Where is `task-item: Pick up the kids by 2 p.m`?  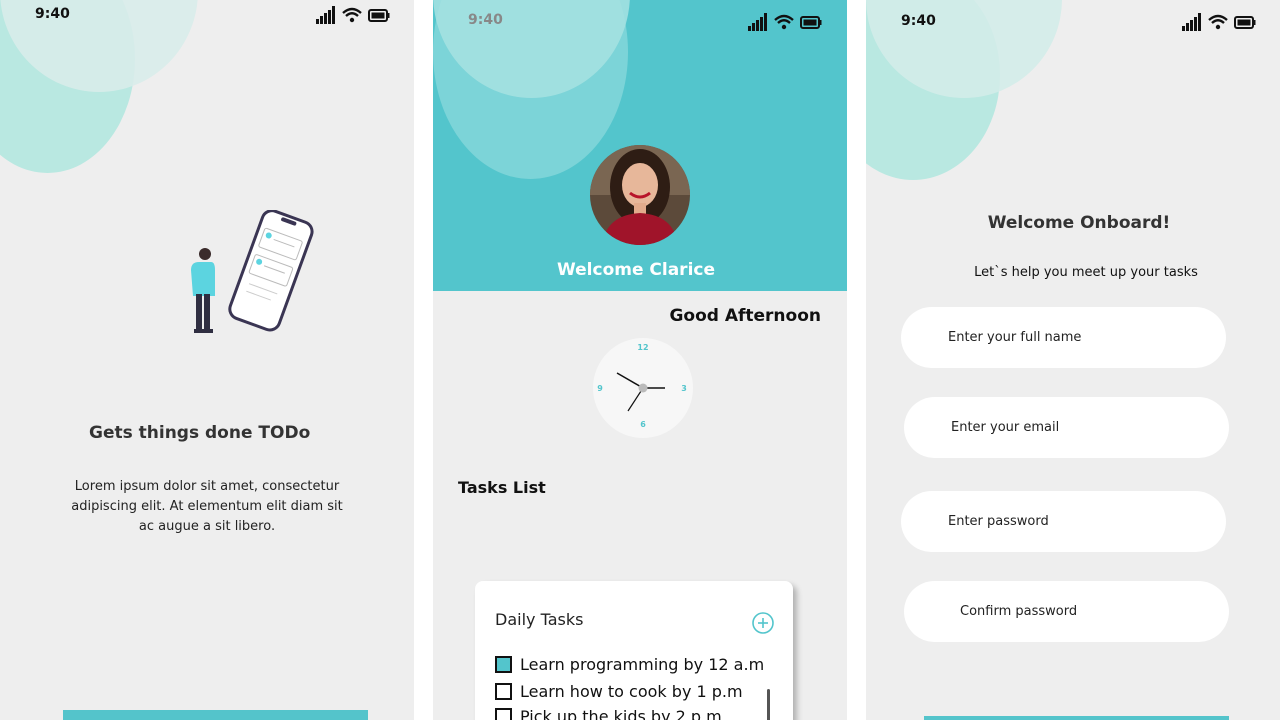
task-item: Pick up the kids by 2 p.m is located at coordinates (608, 713).